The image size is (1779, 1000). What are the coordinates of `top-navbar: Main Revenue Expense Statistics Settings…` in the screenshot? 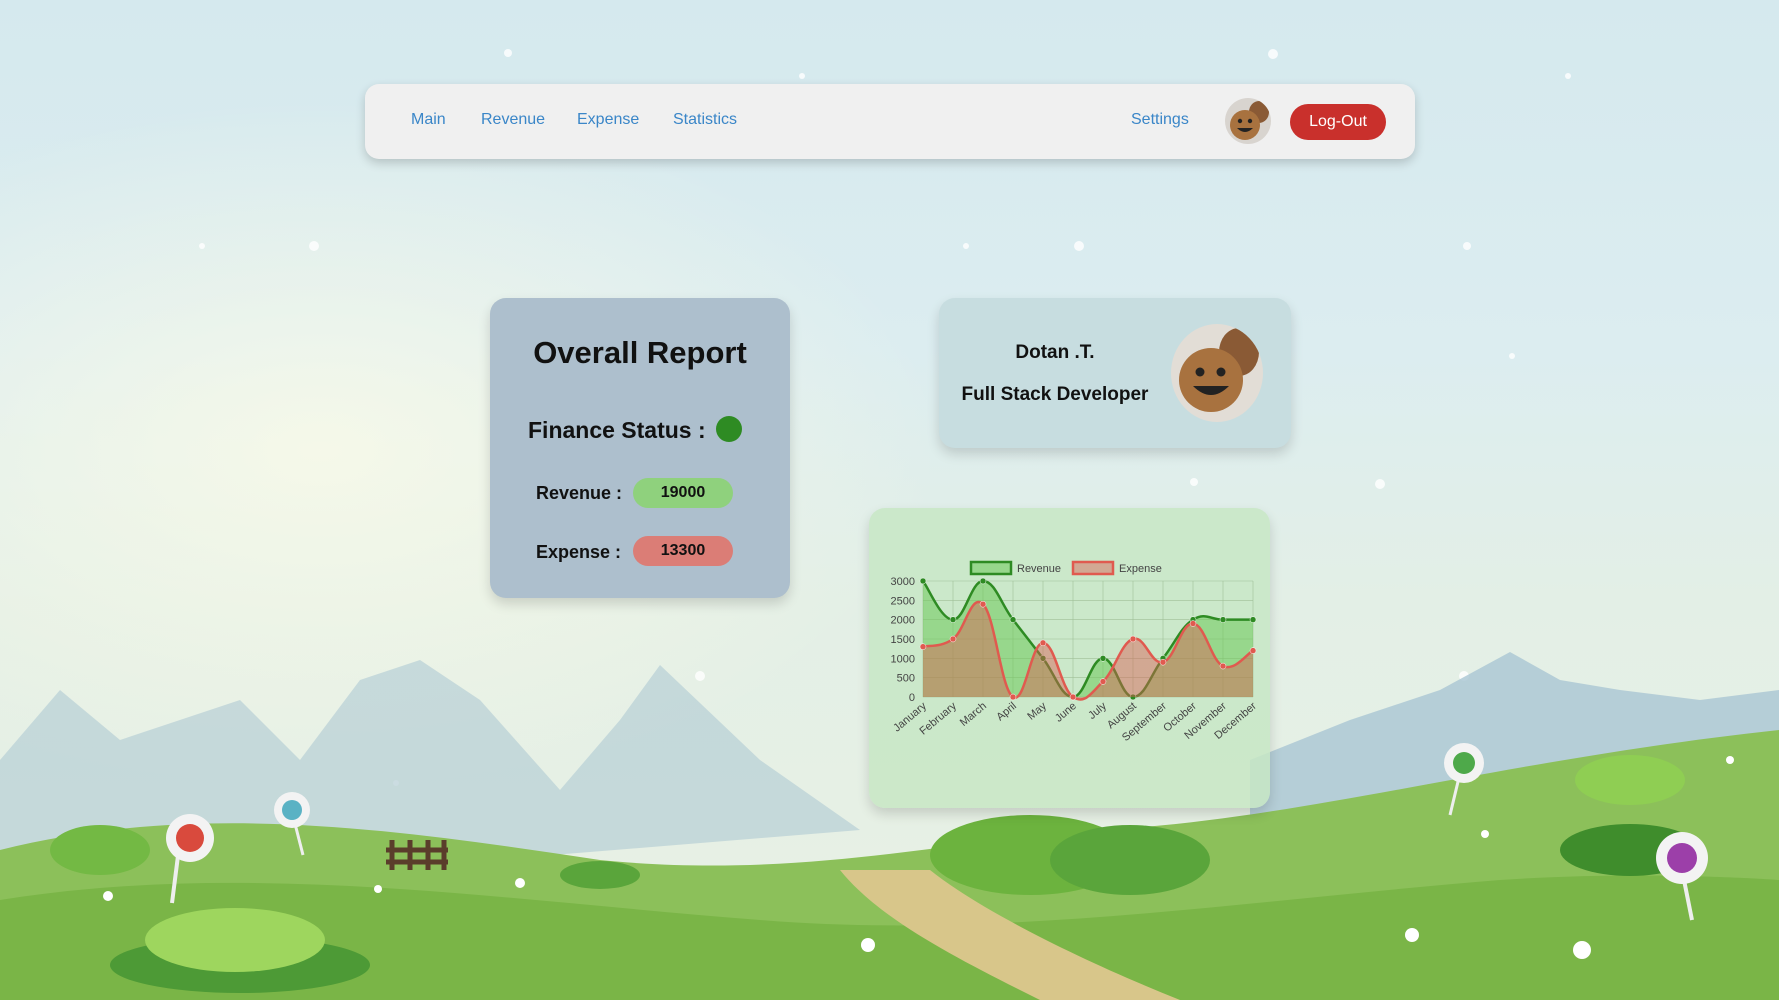 It's located at (890, 121).